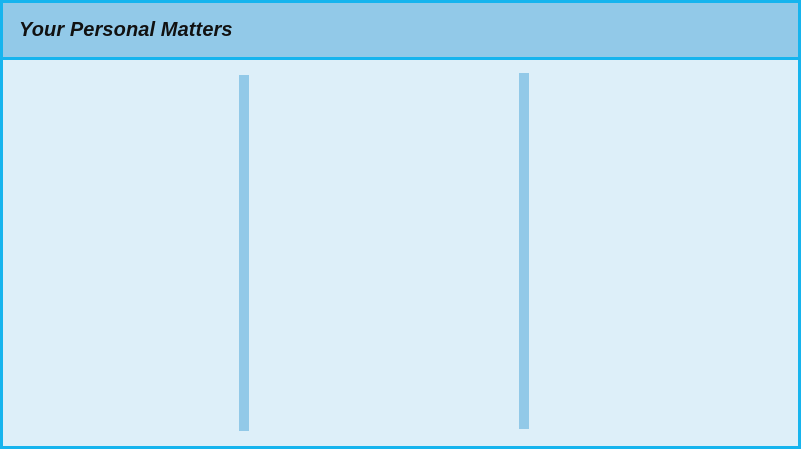 This screenshot has width=801, height=449. I want to click on column-divider-right, so click(524, 251).